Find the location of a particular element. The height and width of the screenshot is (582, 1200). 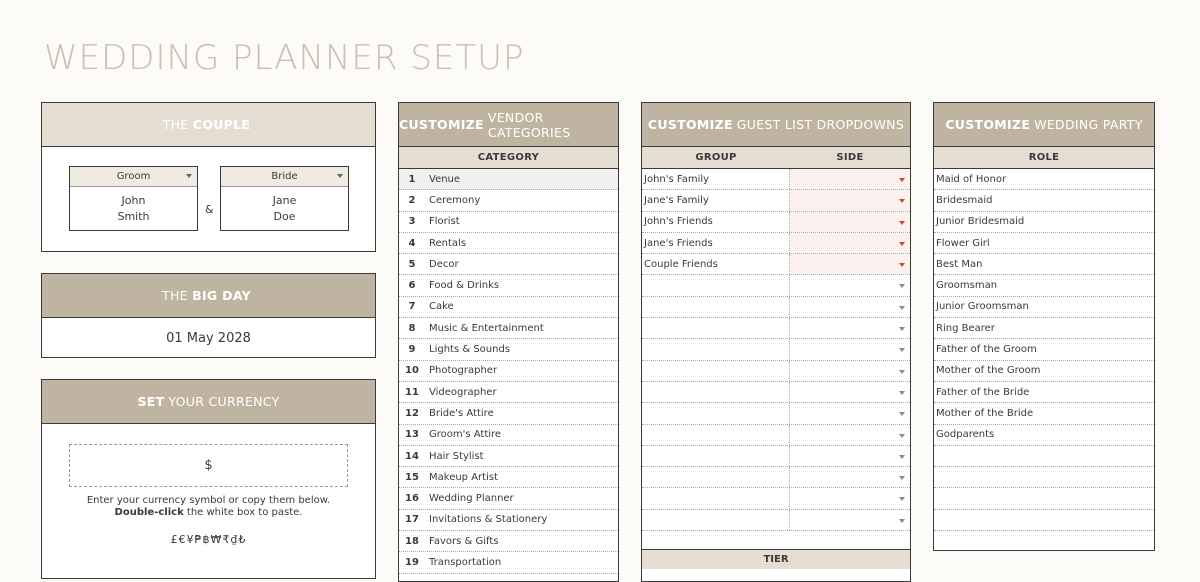

vendor-row-label: Ceremony is located at coordinates (452, 200).